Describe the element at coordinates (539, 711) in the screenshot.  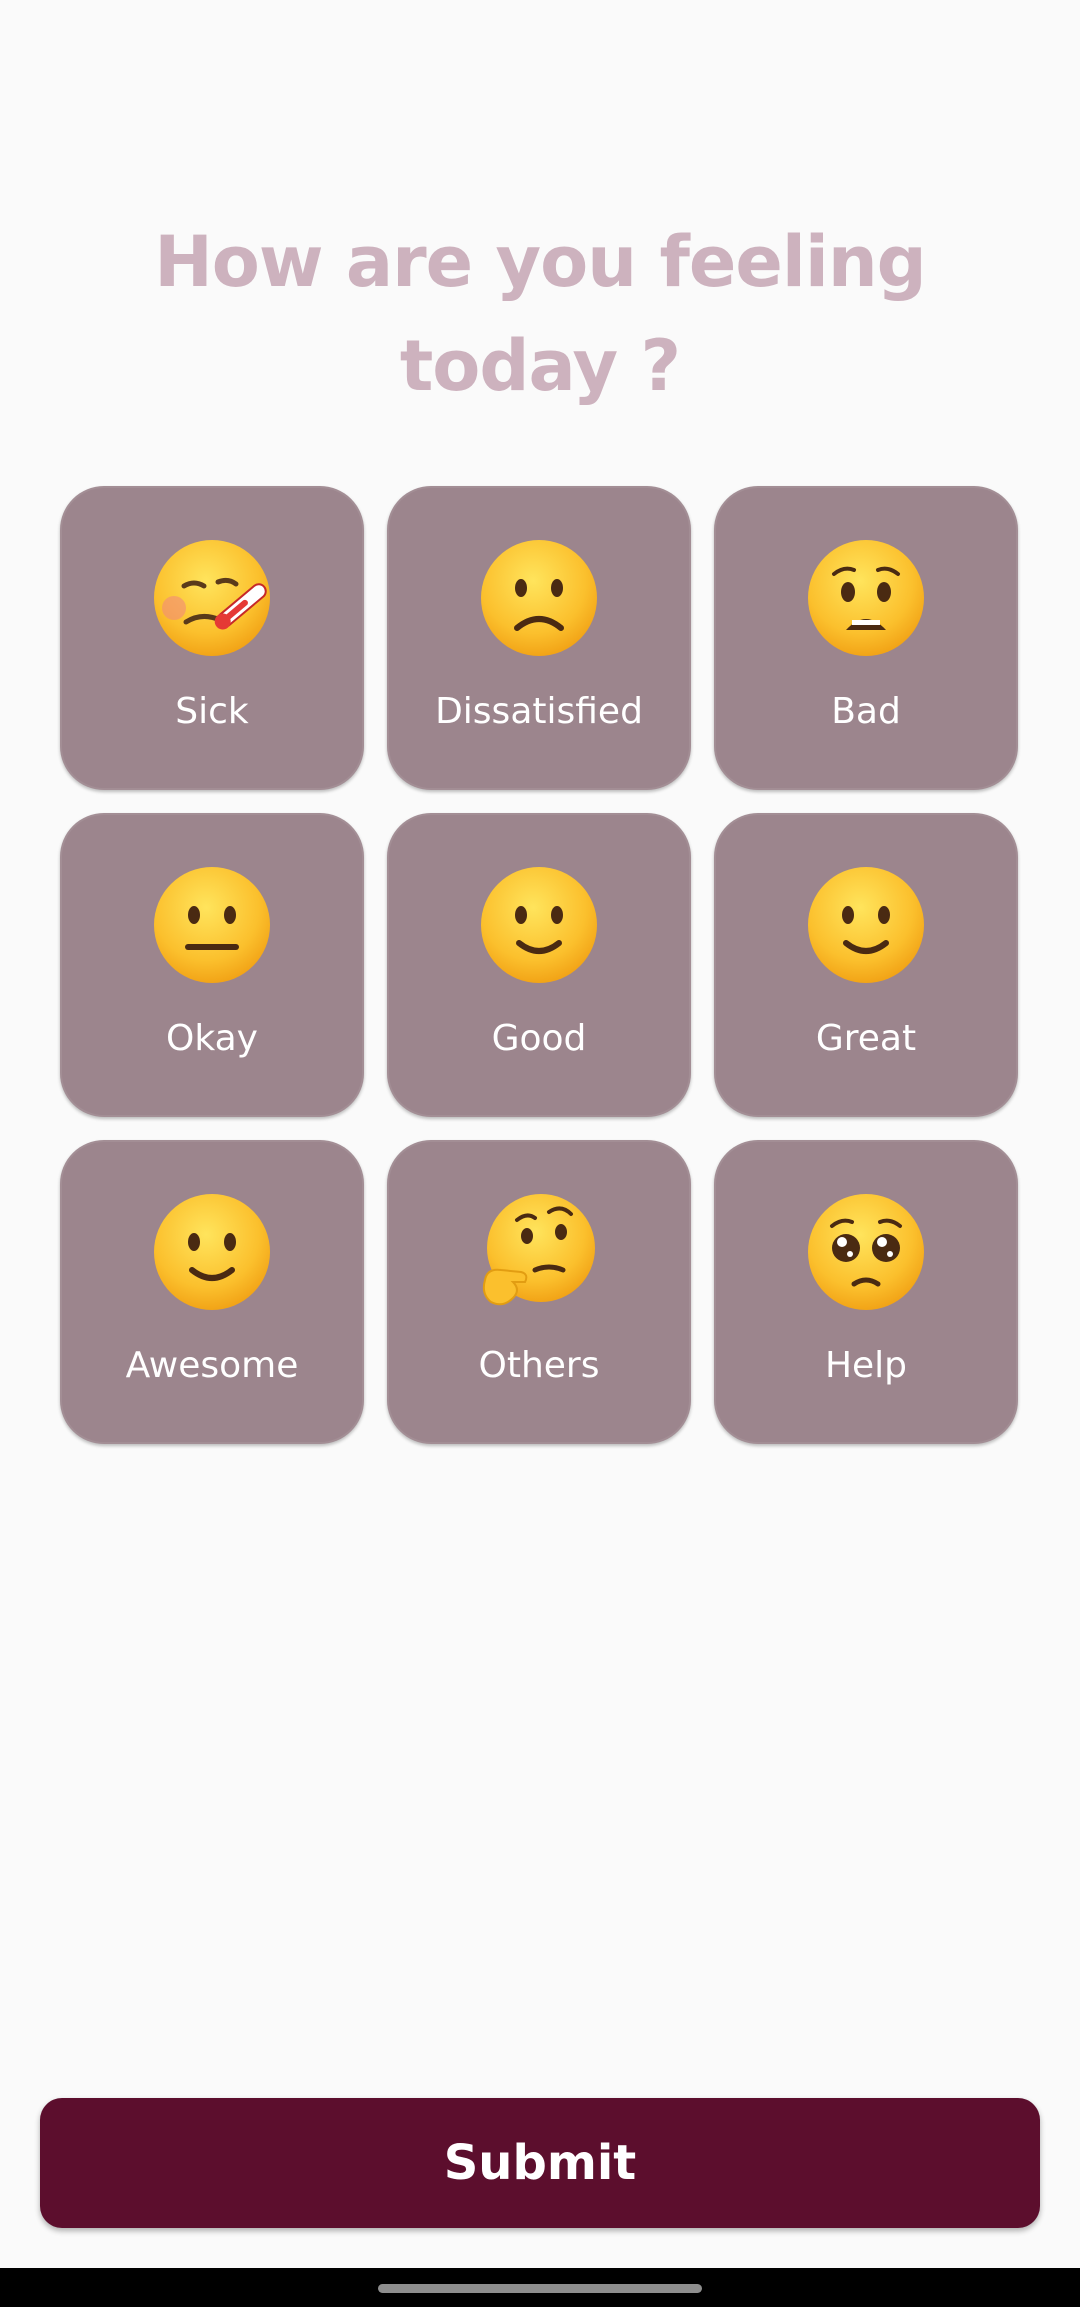
I see `mood-label: Dissatisfied` at that location.